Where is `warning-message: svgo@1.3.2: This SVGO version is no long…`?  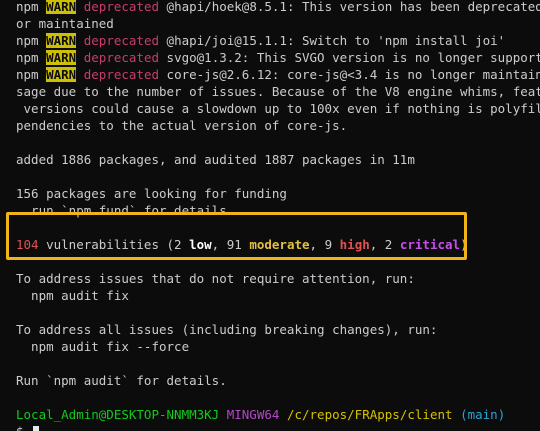 warning-message: svgo@1.3.2: This SVGO version is no long… is located at coordinates (349, 57).